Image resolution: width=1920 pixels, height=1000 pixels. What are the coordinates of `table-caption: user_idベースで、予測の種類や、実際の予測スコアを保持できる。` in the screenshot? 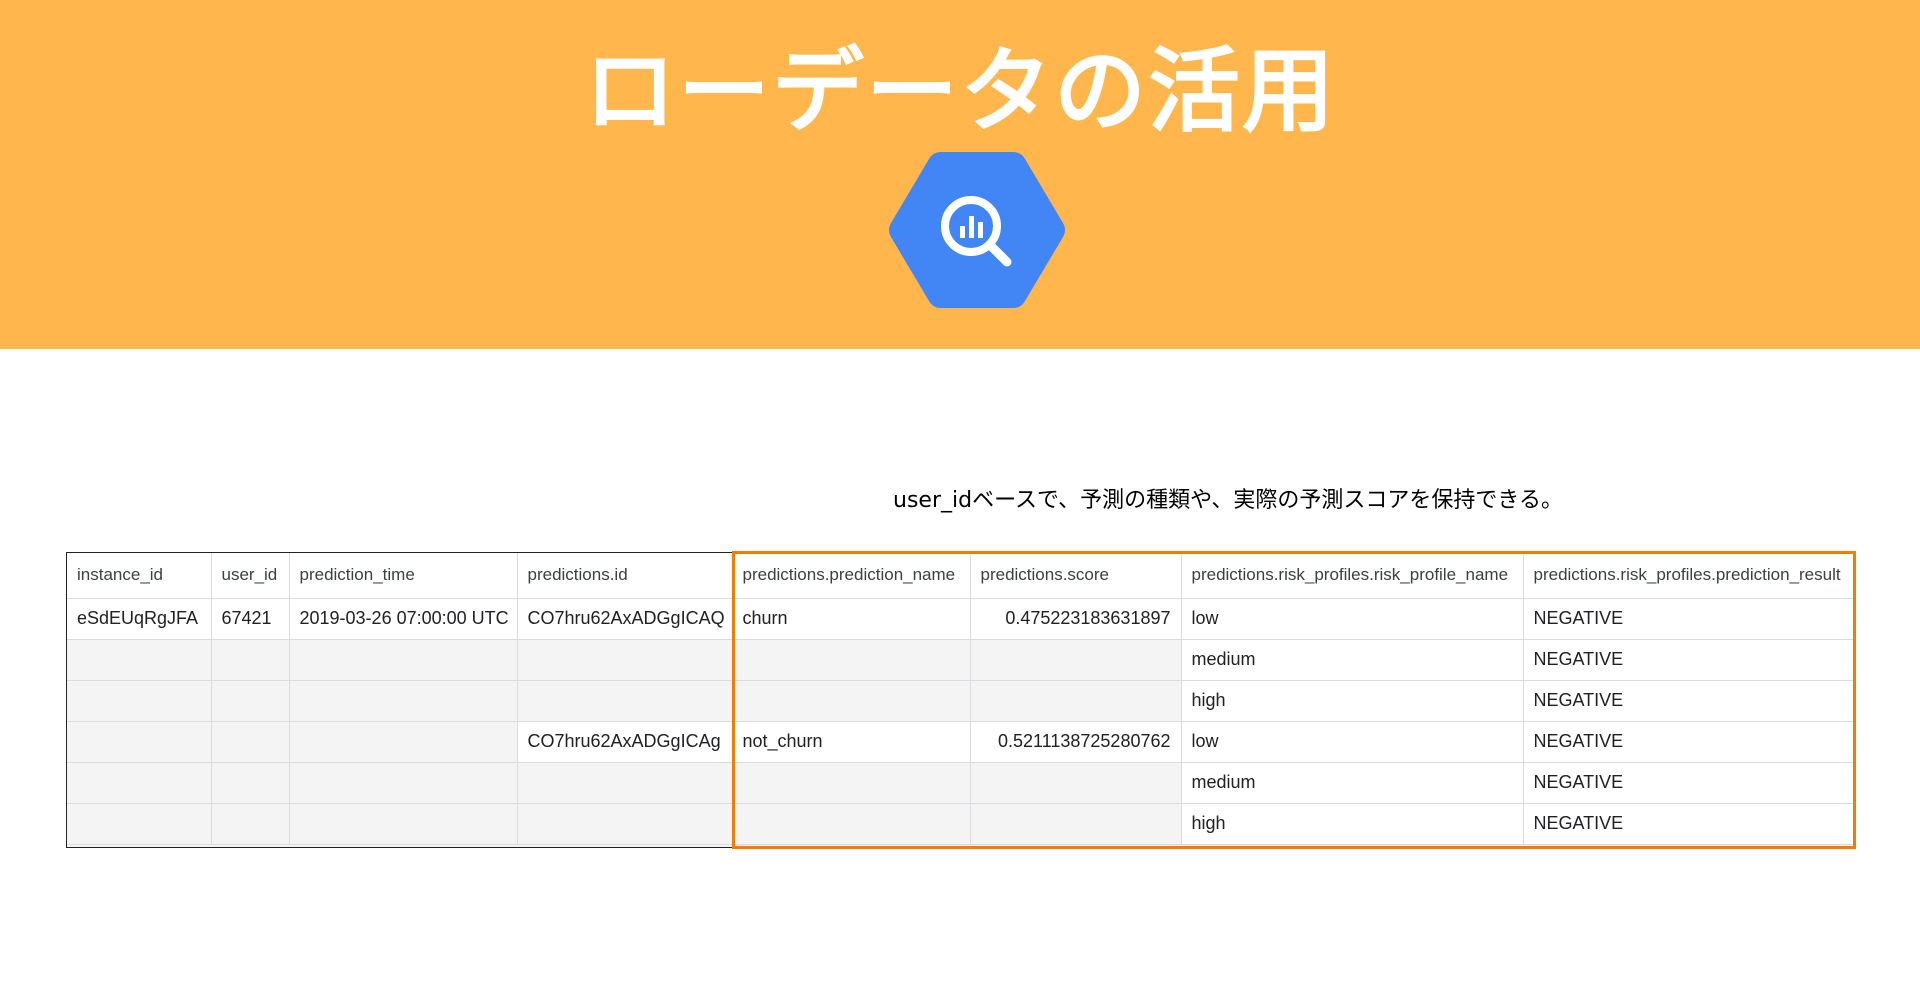 It's located at (1228, 500).